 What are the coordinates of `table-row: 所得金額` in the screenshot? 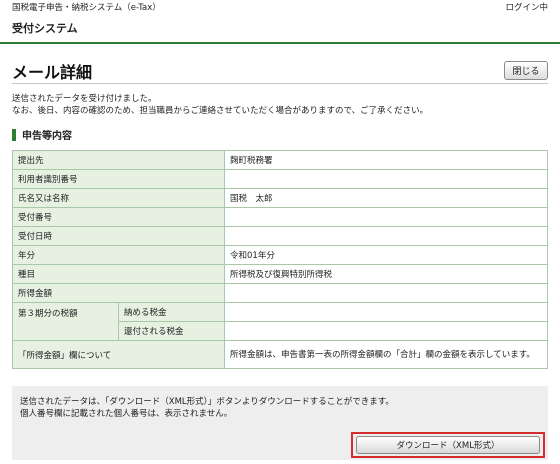 It's located at (280, 293).